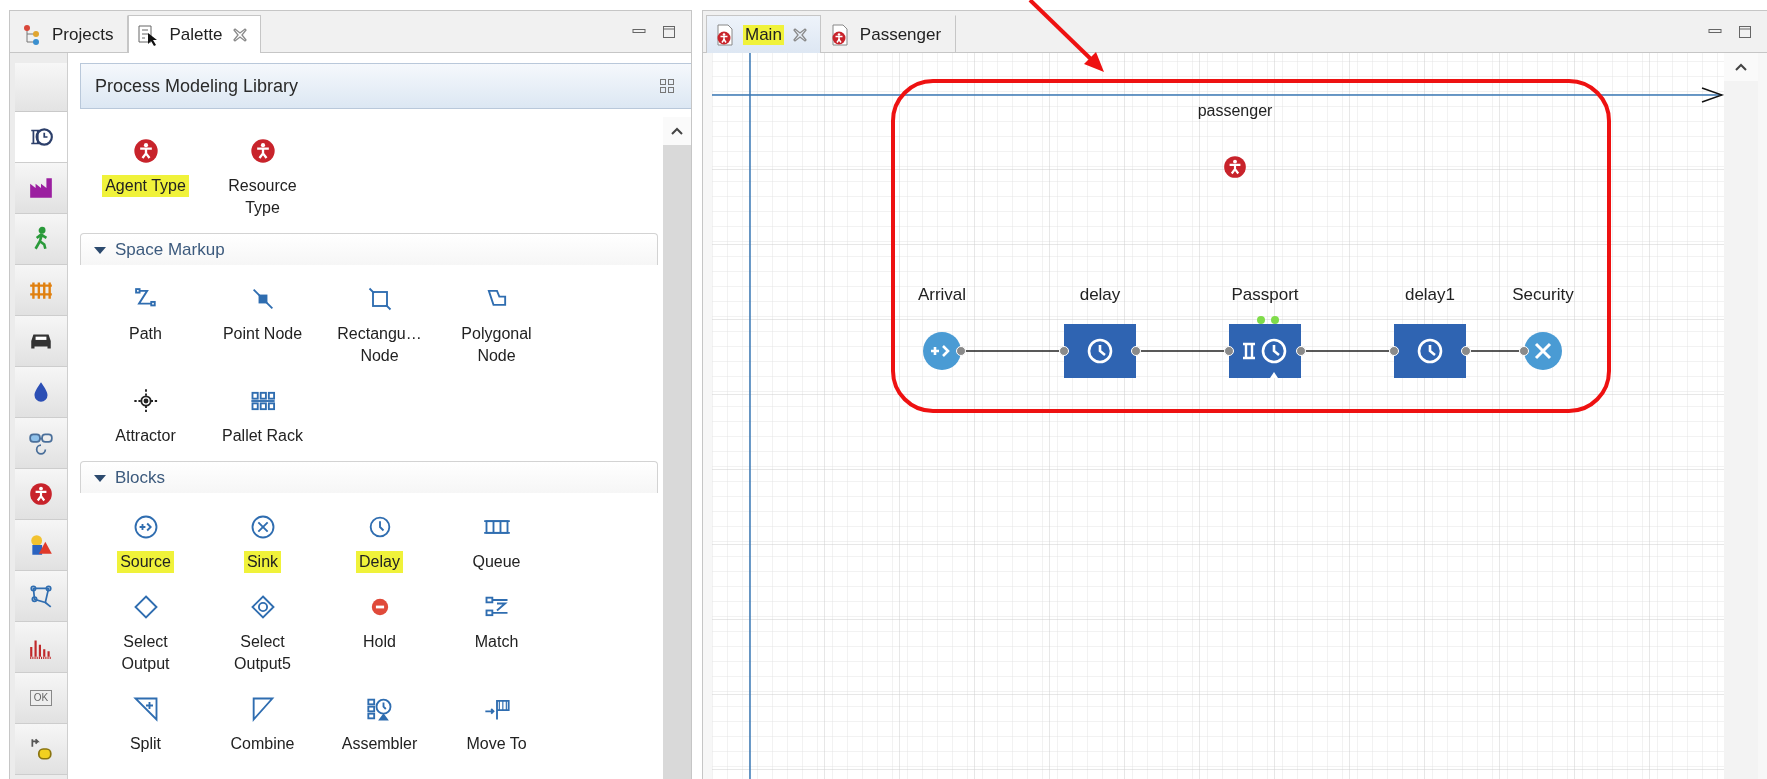 The height and width of the screenshot is (779, 1767). I want to click on item-label: Move To, so click(496, 744).